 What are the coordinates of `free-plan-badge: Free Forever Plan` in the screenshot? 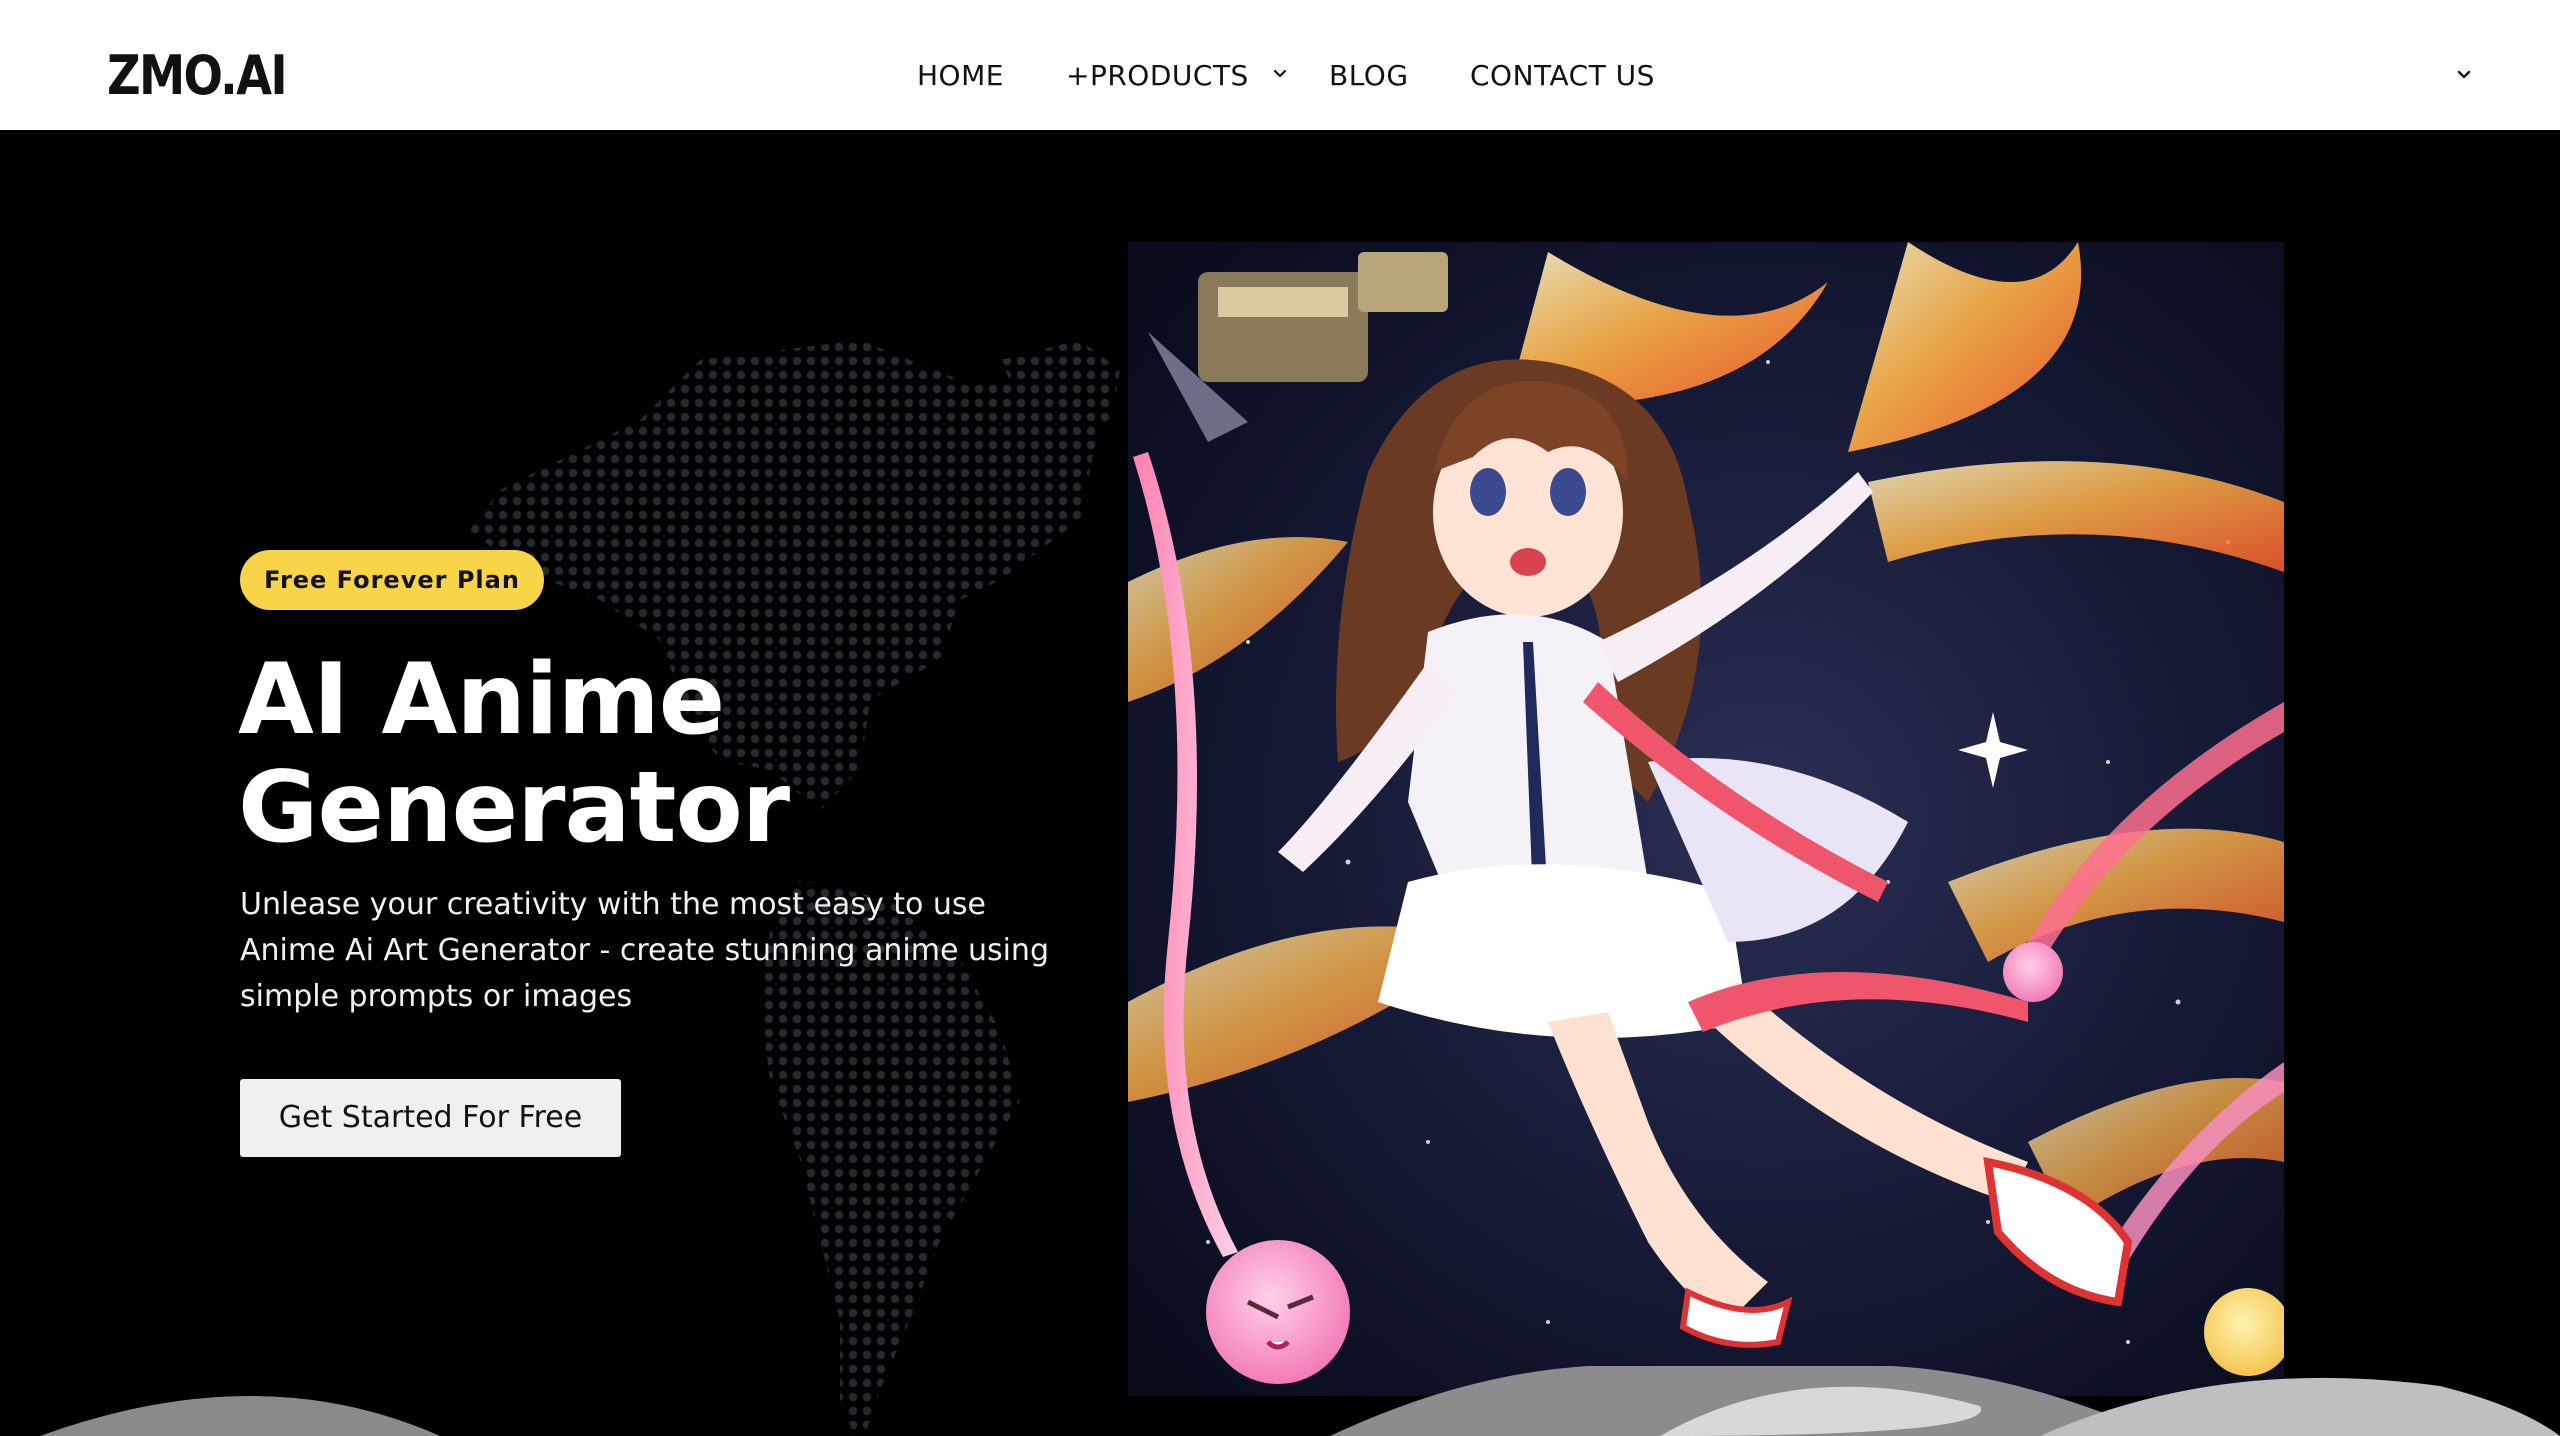 It's located at (392, 580).